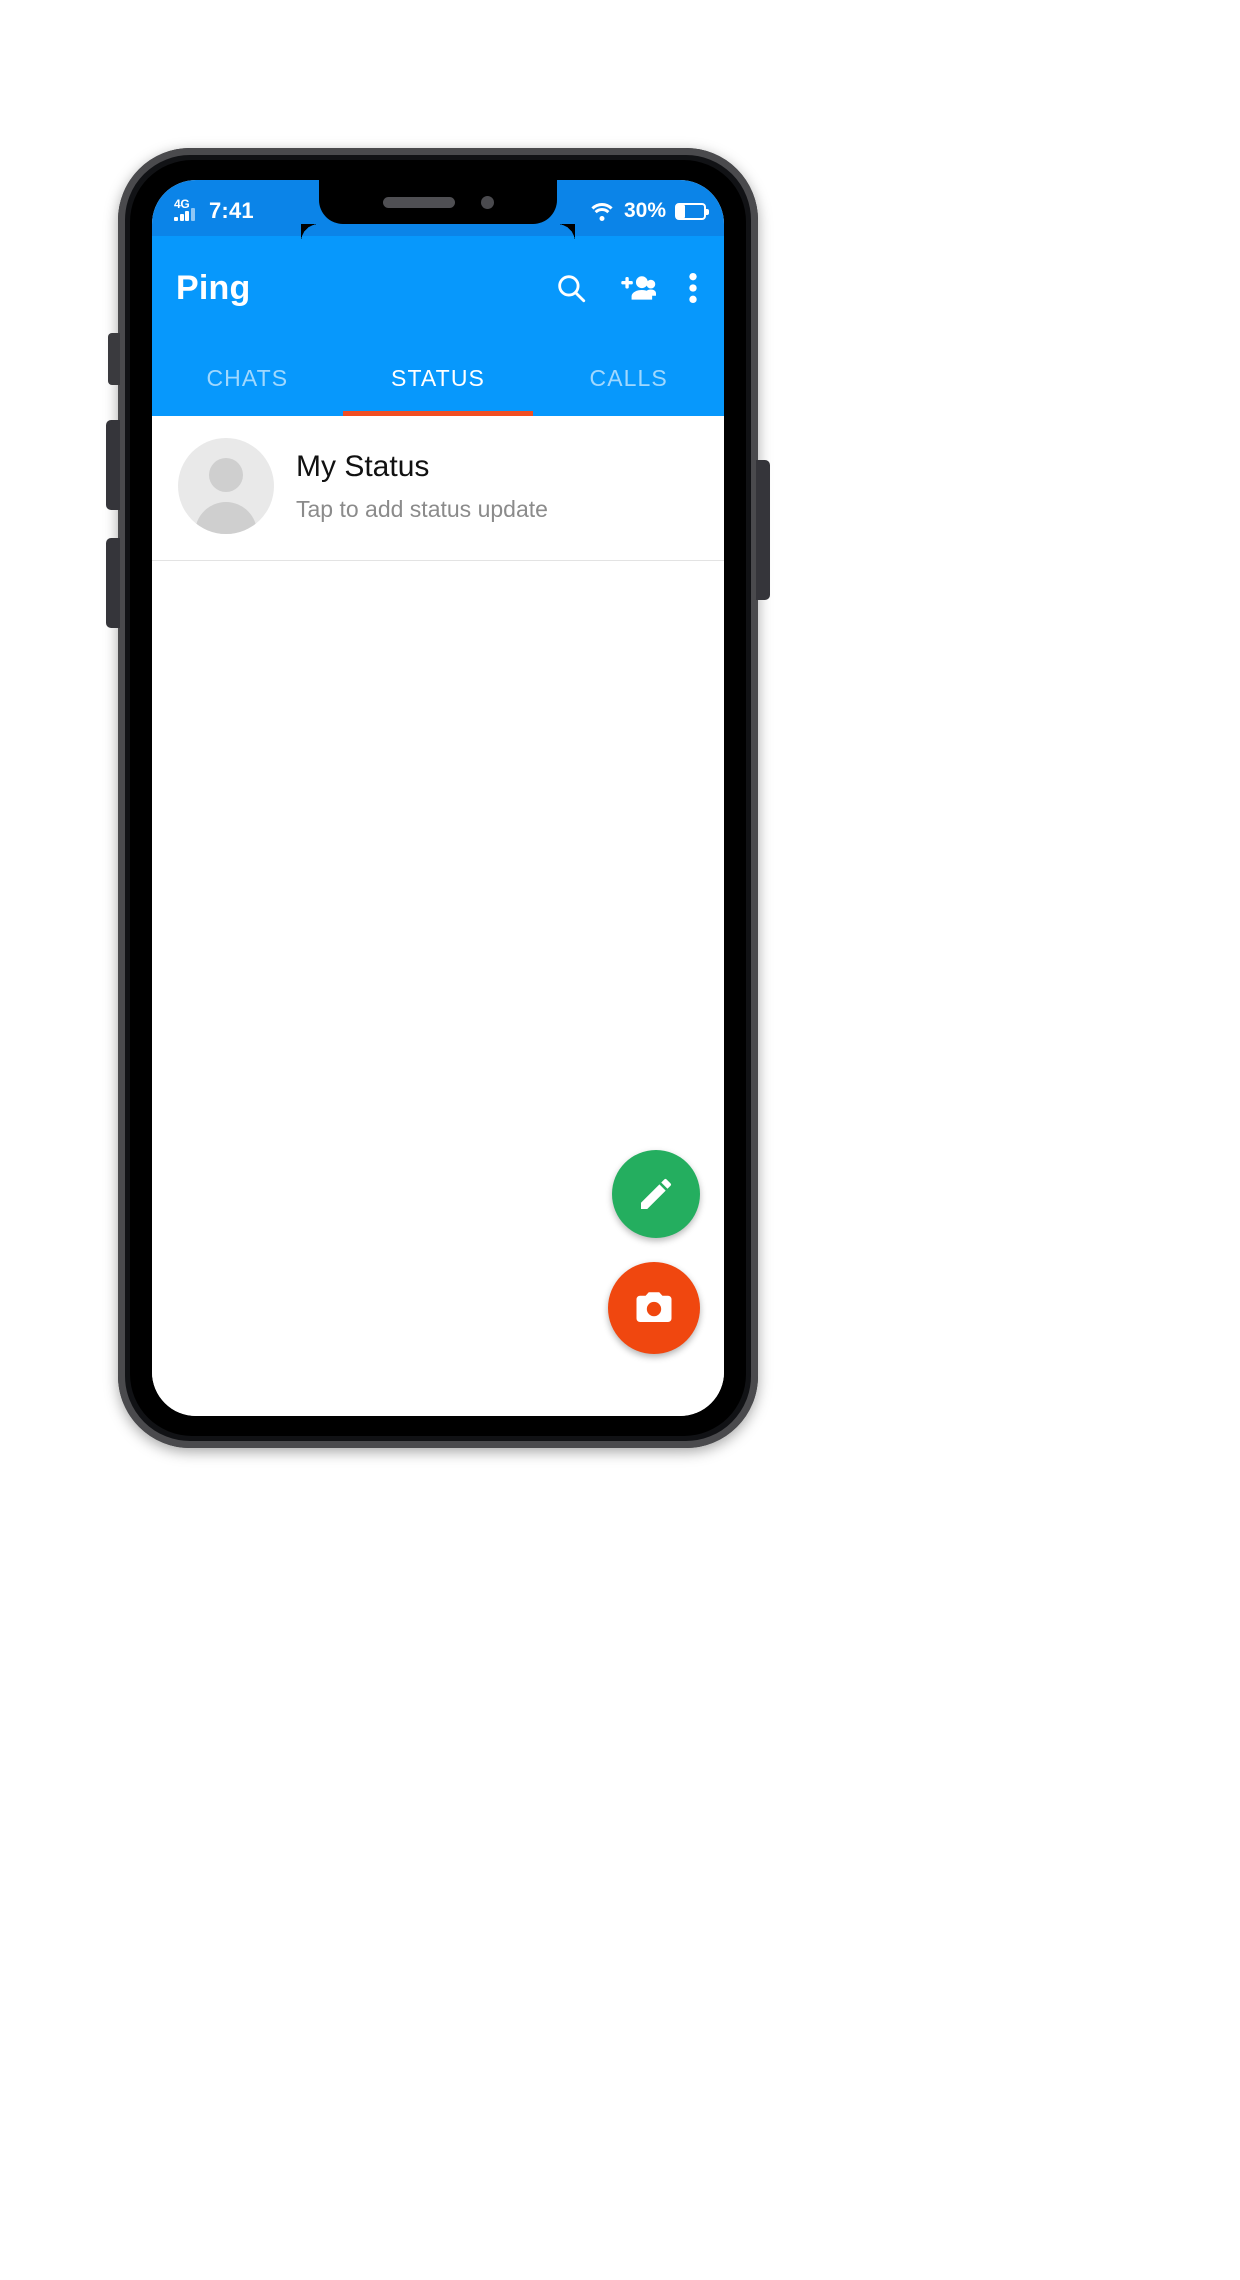  What do you see at coordinates (438, 288) in the screenshot?
I see `app-bar: Ping` at bounding box center [438, 288].